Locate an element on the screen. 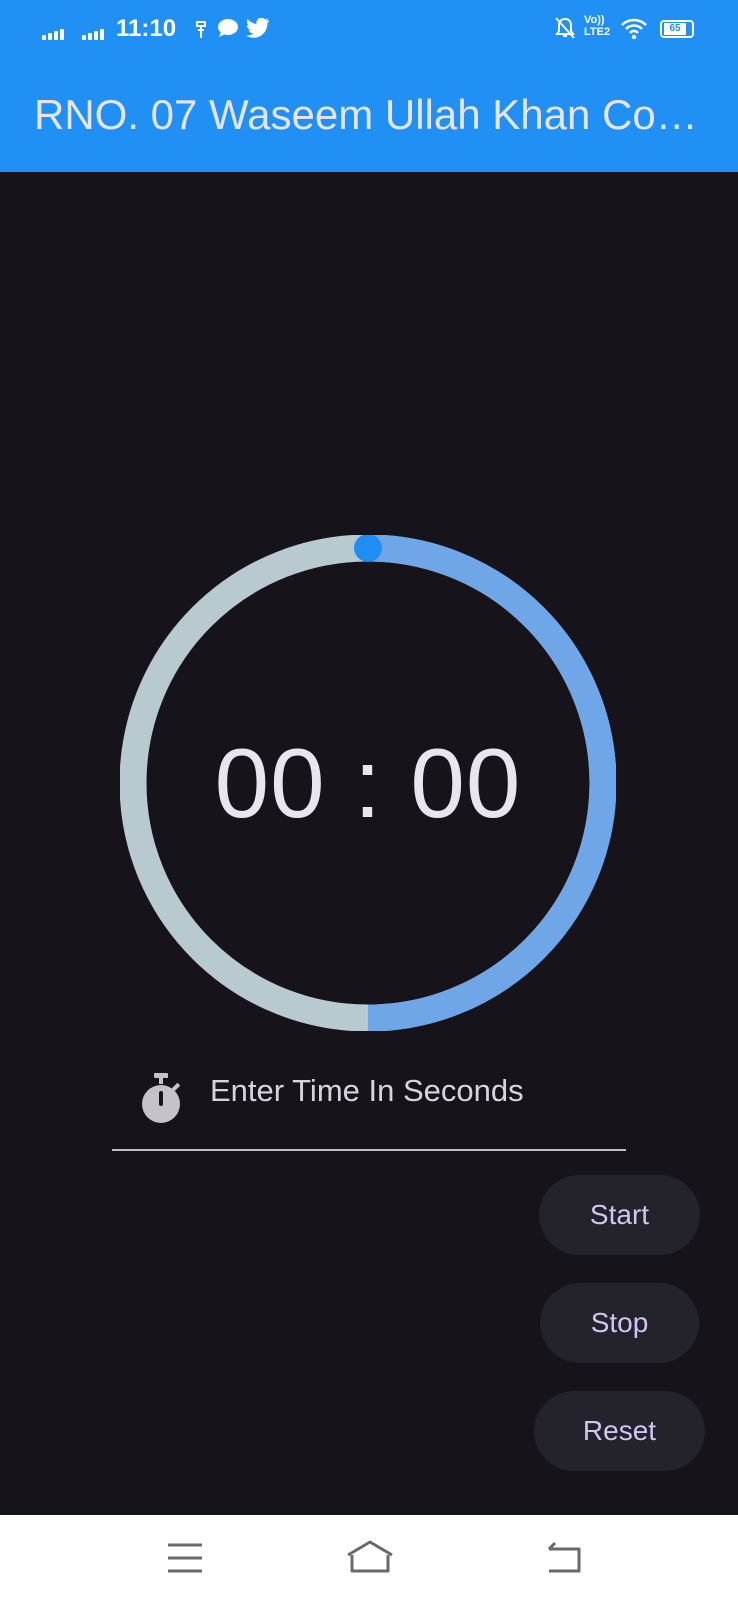 Image resolution: width=738 pixels, height=1600 pixels. seconds-input-row is located at coordinates (369, 1103).